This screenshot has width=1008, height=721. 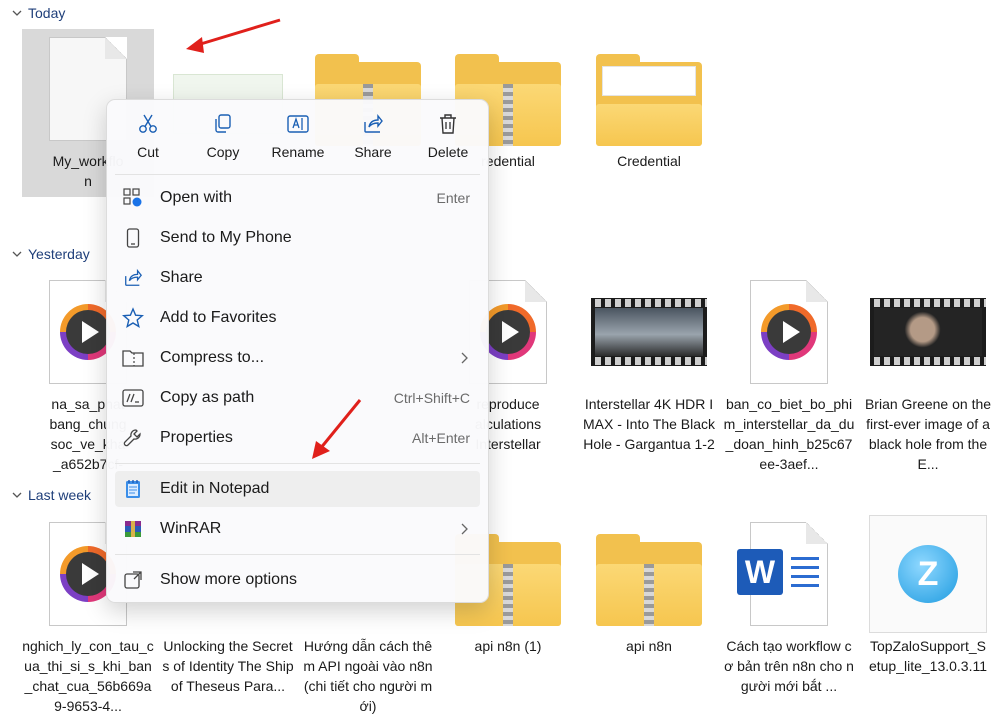 I want to click on file-tile-api-n8n: api n8n, so click(x=649, y=617).